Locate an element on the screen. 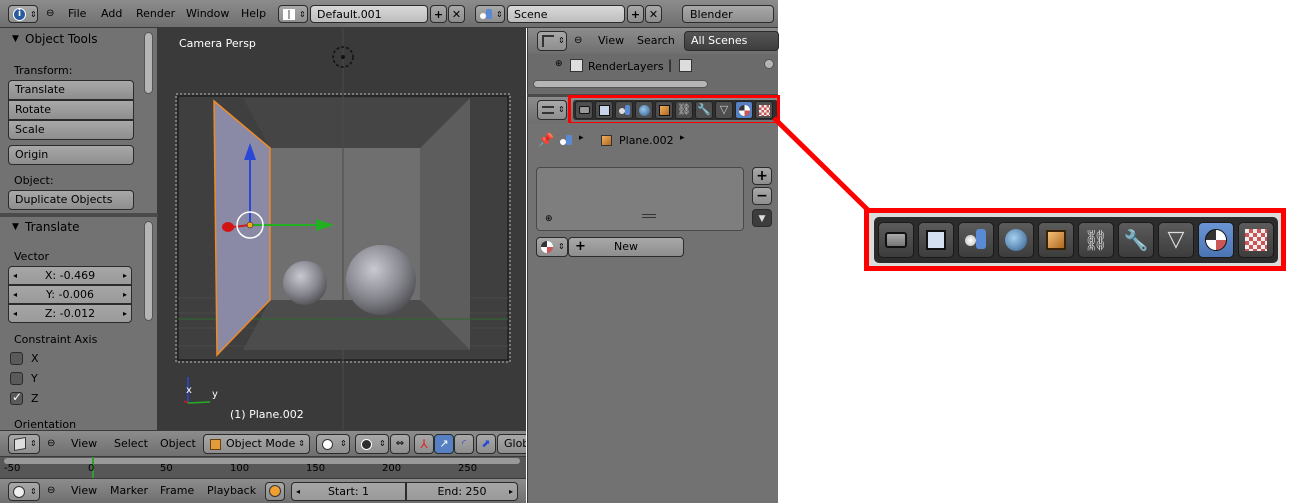  layout-selector-button: ⇕ is located at coordinates (293, 14).